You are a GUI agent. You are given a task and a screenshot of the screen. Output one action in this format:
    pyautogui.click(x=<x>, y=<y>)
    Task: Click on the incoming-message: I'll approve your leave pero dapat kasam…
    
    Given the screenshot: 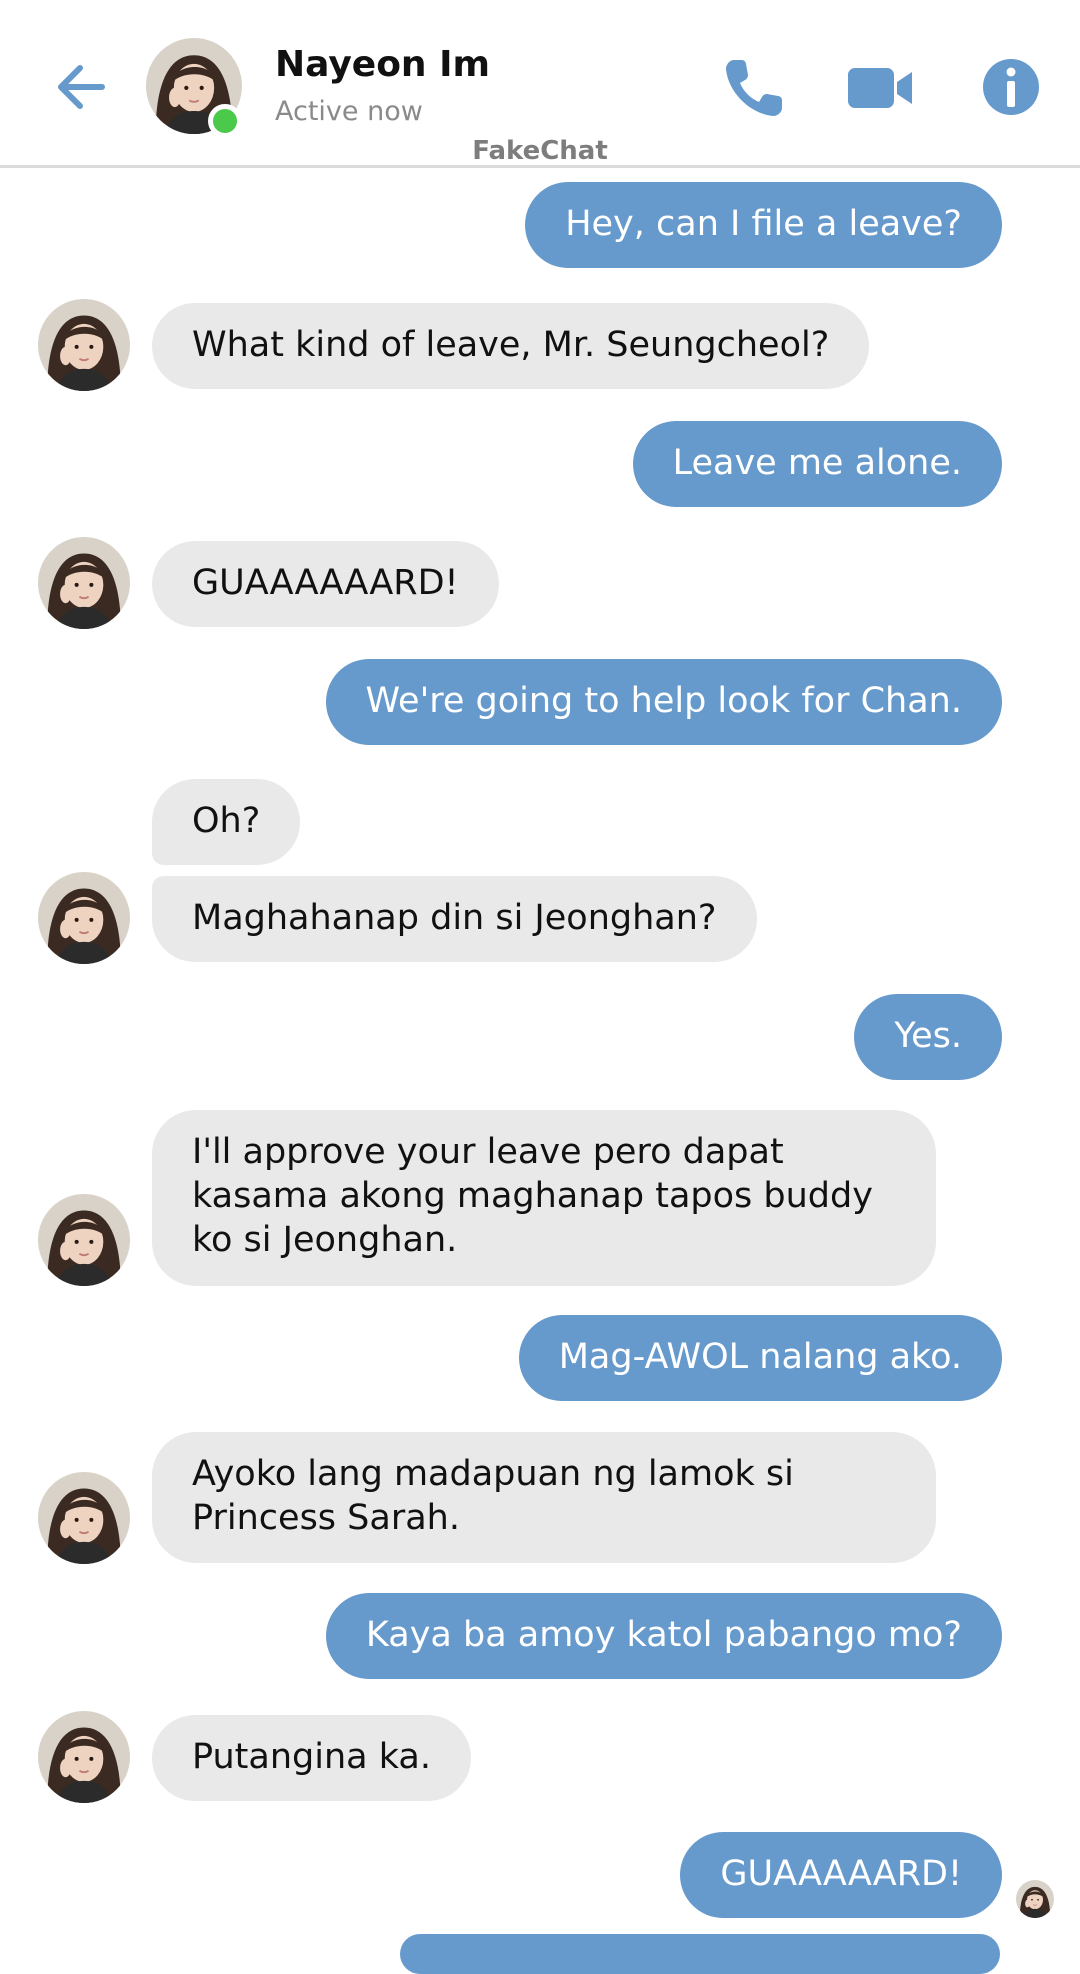 What is the action you would take?
    pyautogui.click(x=544, y=1198)
    